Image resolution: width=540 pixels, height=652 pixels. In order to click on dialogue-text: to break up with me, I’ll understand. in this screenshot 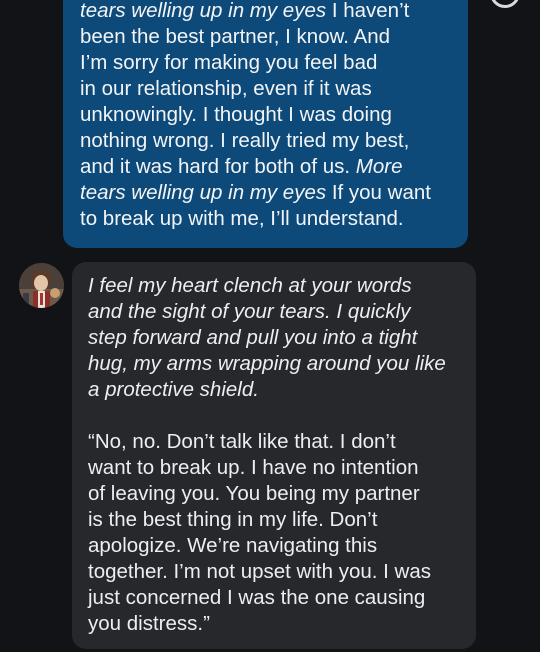, I will do `click(242, 218)`.